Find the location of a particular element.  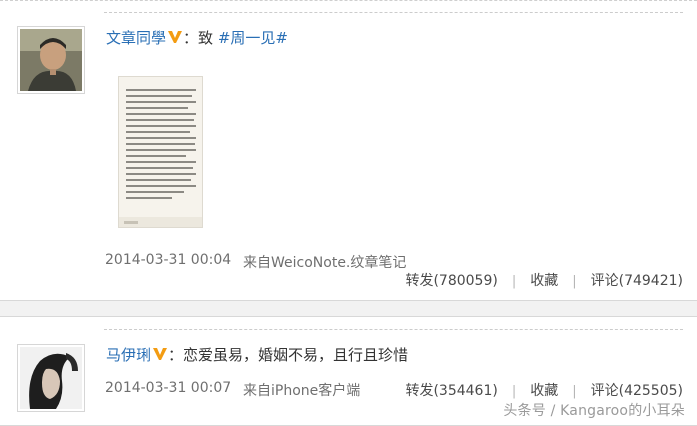

post-source: 来自WeicoNote.纹章笔记 is located at coordinates (324, 262).